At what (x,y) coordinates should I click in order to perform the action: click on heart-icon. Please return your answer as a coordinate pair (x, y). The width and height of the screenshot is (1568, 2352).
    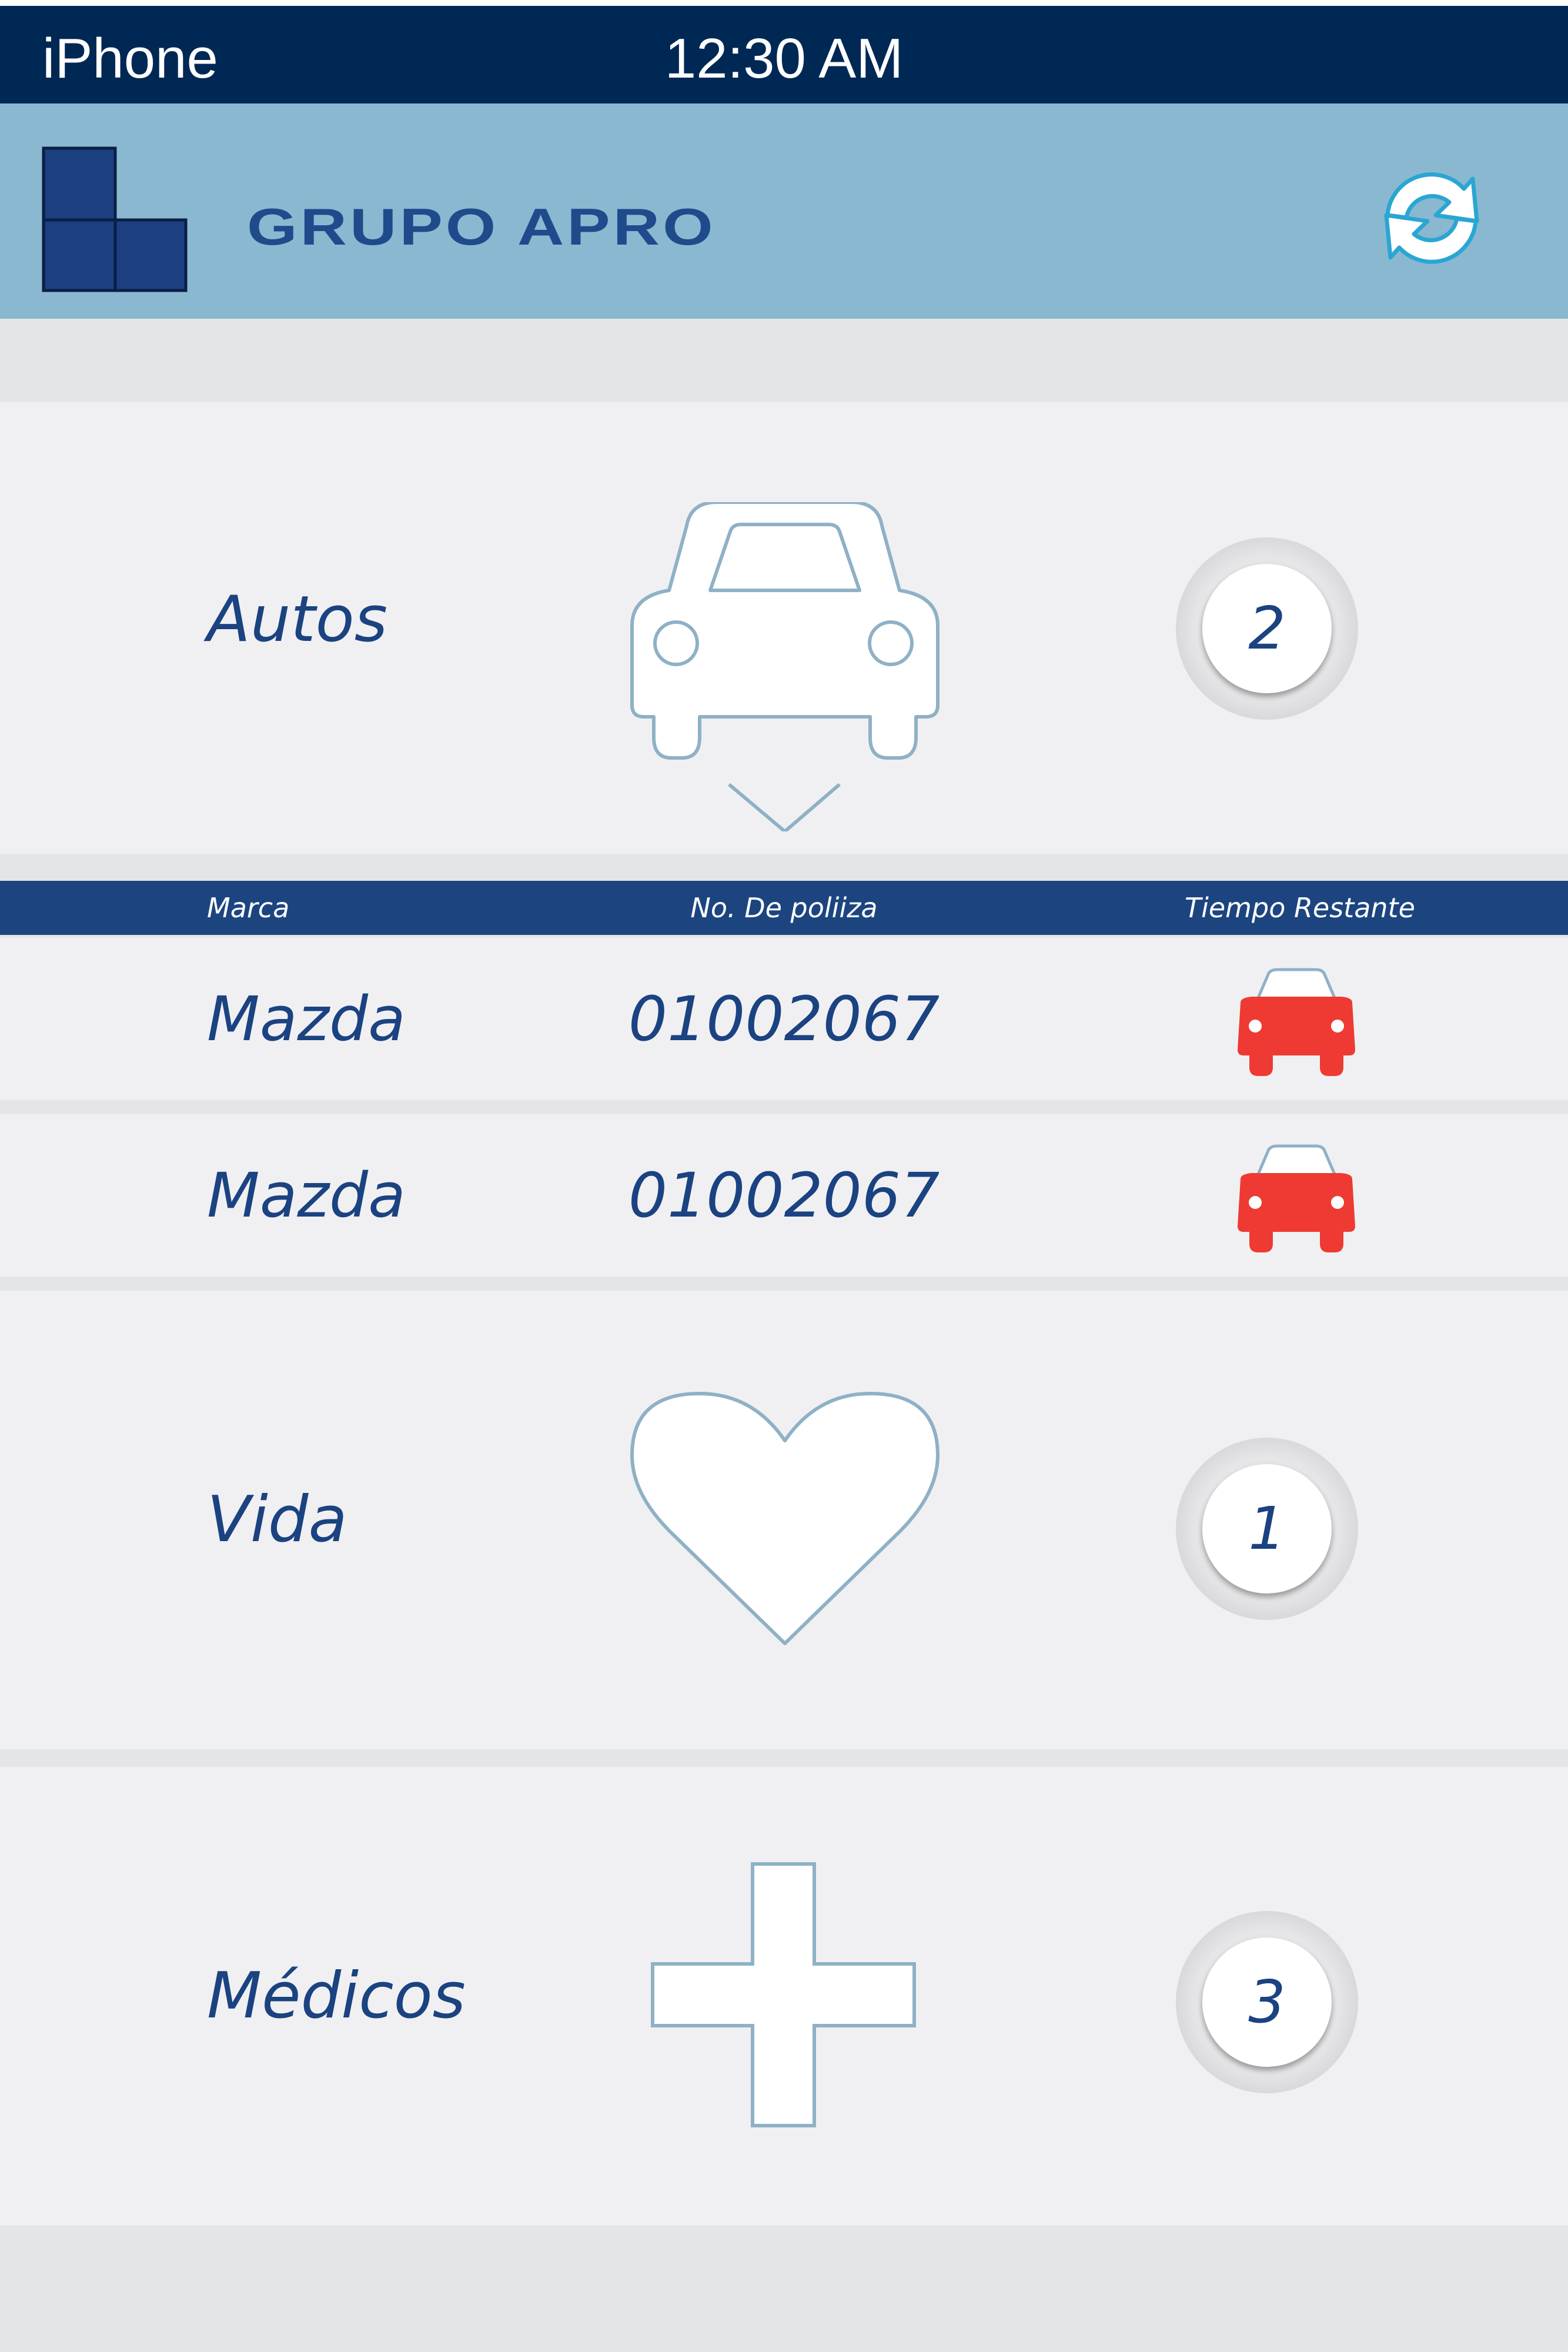
    Looking at the image, I should click on (785, 1518).